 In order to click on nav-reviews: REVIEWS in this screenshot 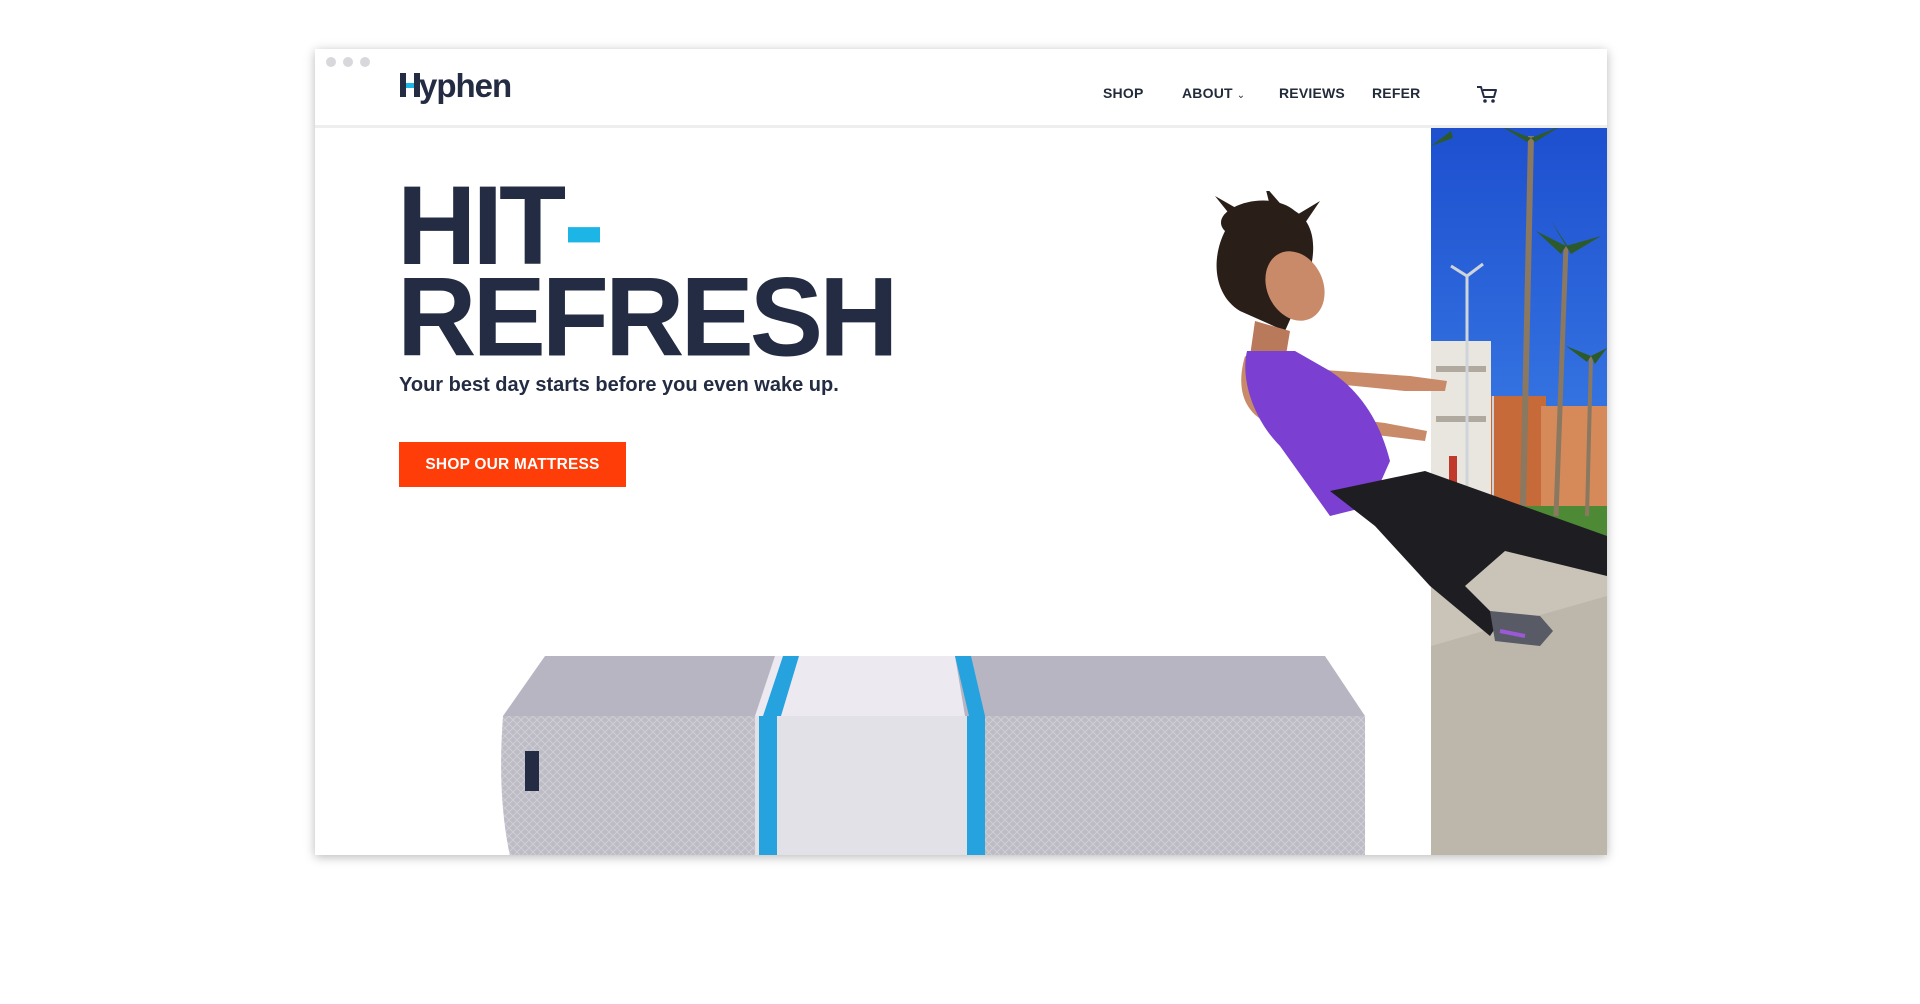, I will do `click(1312, 93)`.